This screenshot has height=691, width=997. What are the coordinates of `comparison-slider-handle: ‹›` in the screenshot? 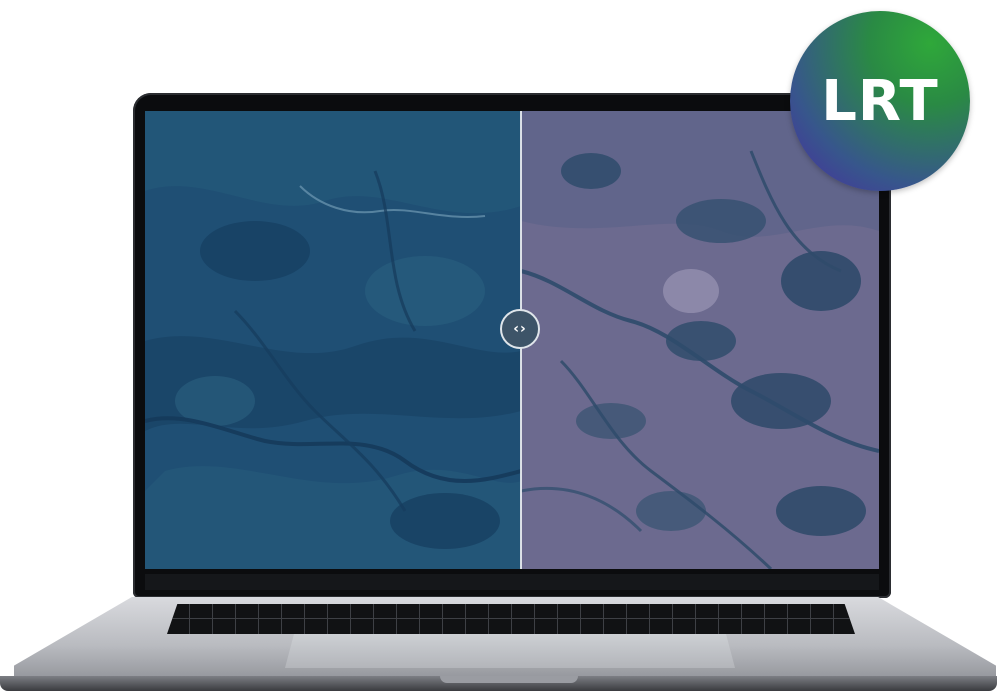 It's located at (520, 329).